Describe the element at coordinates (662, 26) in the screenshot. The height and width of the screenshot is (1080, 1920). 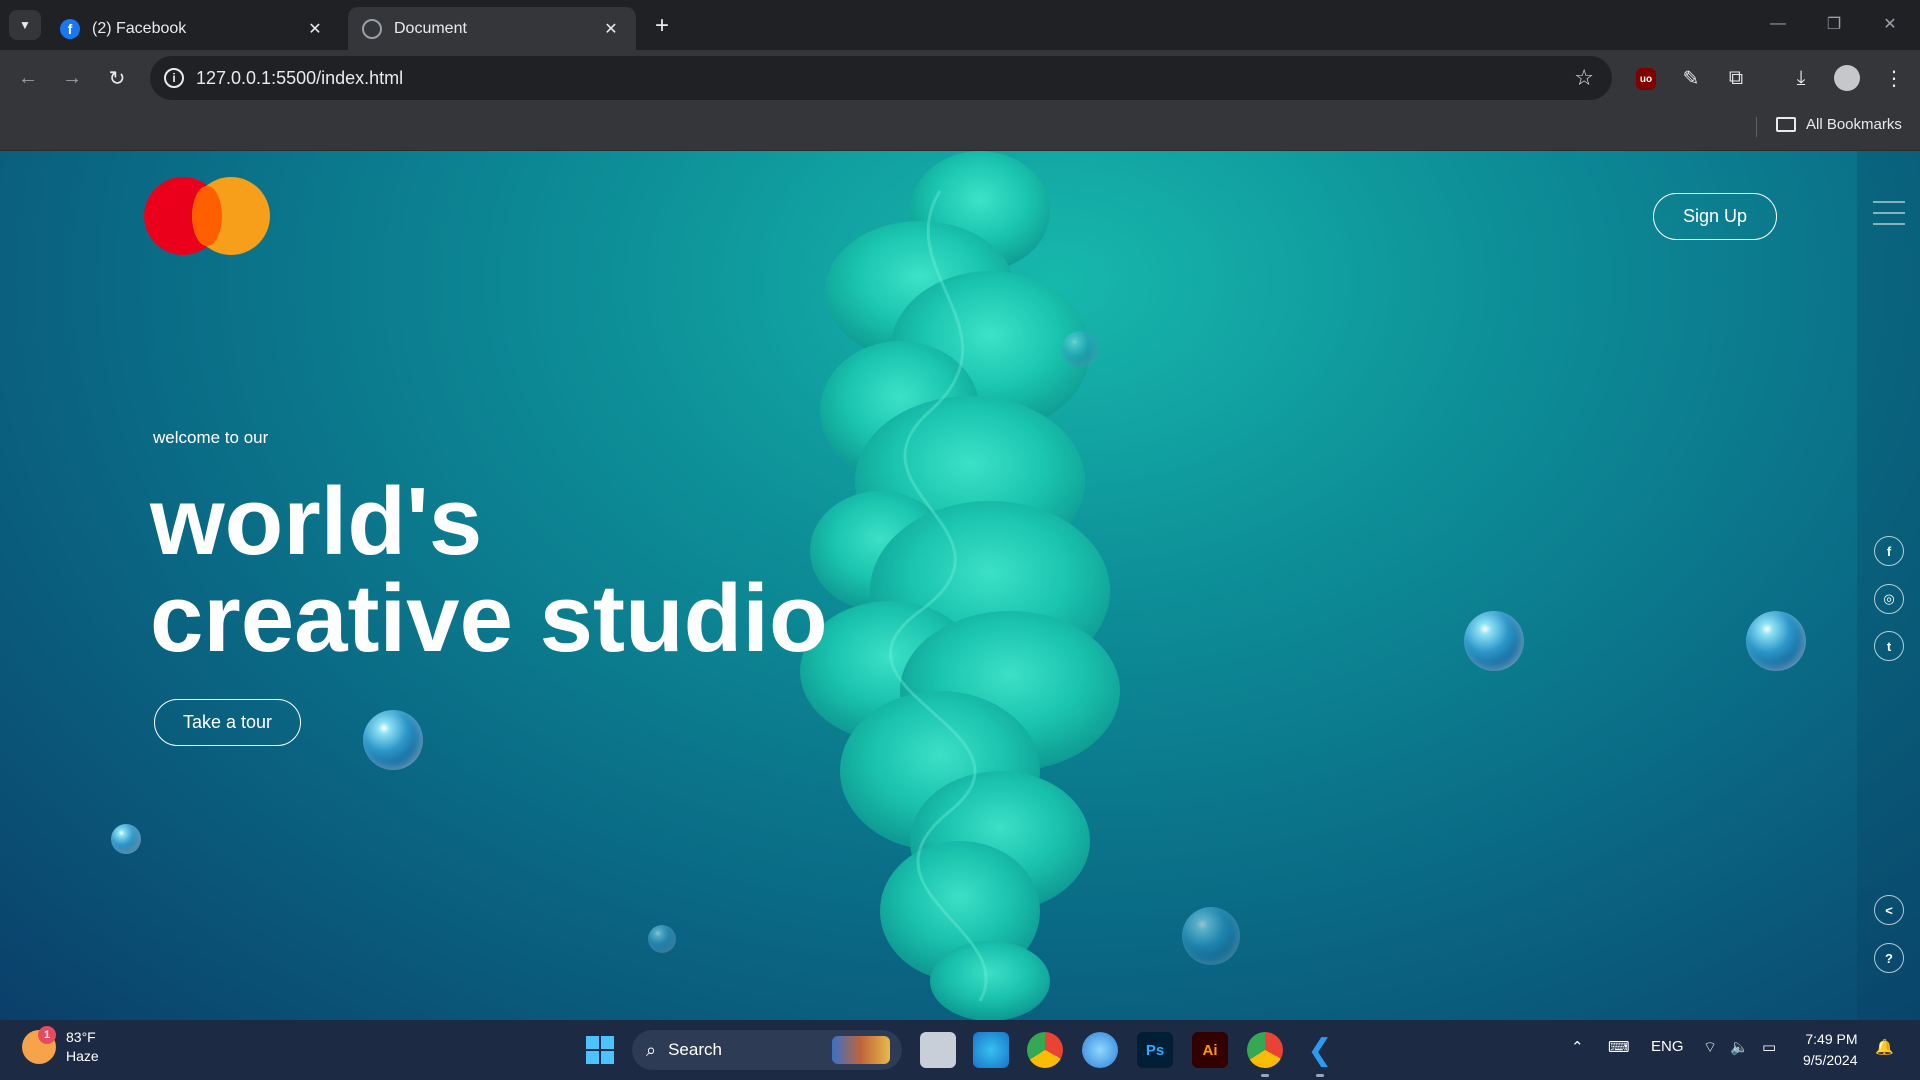
I see `new-tab-button: +` at that location.